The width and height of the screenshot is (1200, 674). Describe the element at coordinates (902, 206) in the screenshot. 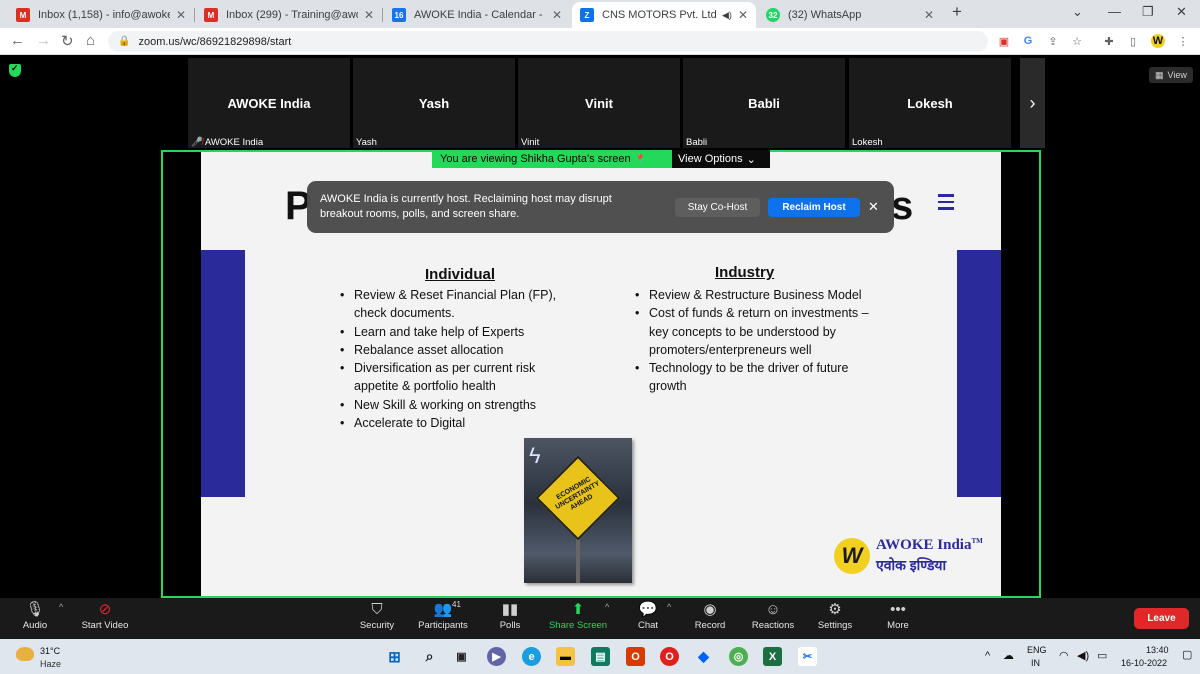

I see `slide-title-end: s` at that location.